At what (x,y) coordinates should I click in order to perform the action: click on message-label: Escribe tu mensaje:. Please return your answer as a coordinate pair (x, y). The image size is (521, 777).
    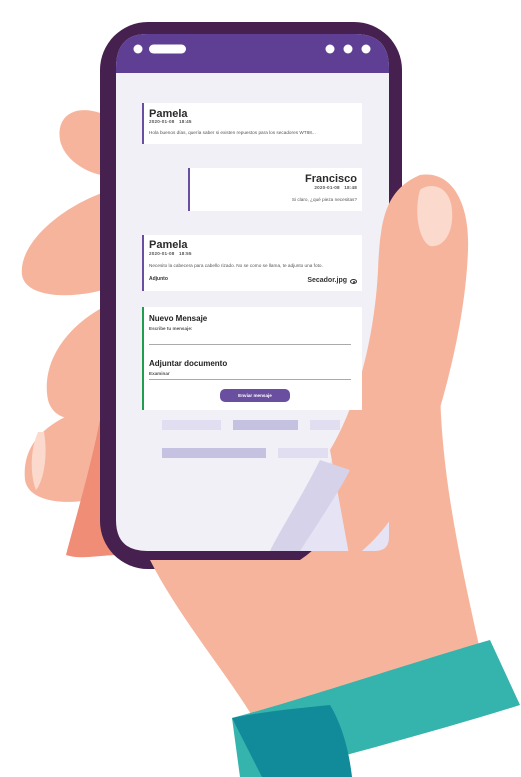
    Looking at the image, I should click on (171, 328).